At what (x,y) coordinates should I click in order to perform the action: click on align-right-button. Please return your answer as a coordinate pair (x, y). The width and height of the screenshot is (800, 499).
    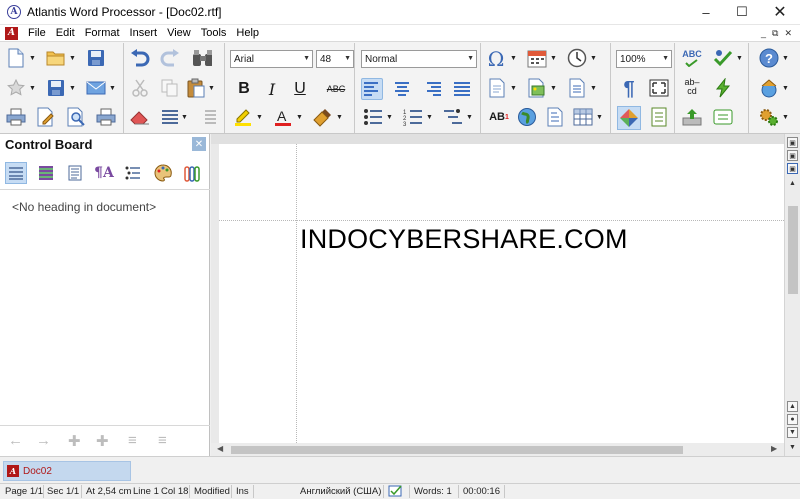
    Looking at the image, I should click on (432, 89).